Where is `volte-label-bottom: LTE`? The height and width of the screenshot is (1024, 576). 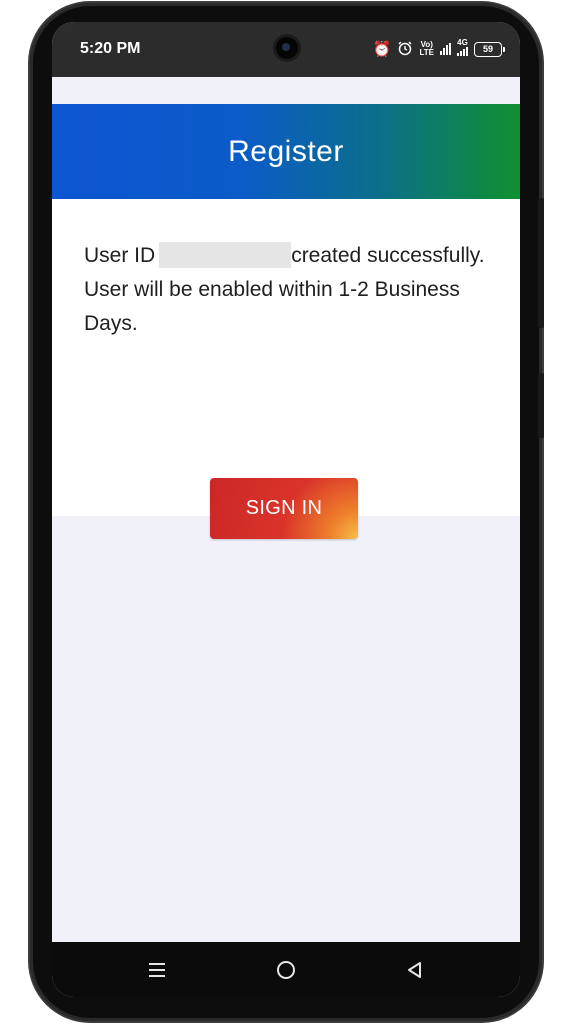 volte-label-bottom: LTE is located at coordinates (426, 52).